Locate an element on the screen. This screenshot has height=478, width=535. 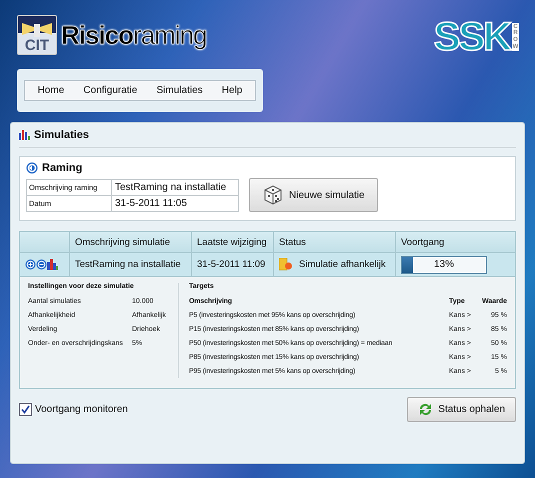
logo-badge: CIT is located at coordinates (37, 35).